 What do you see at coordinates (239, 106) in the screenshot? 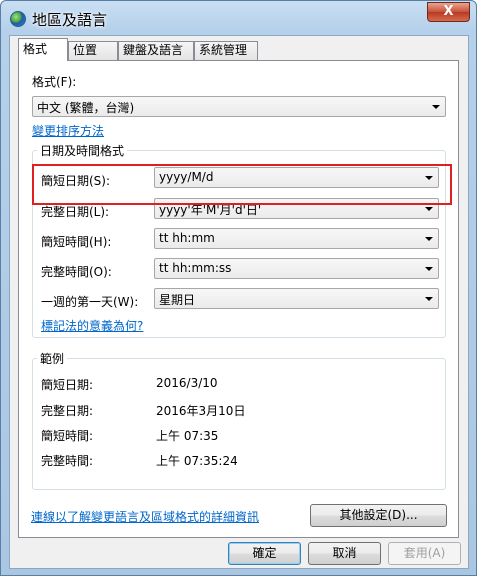
I see `format-dropdown: 中文 (繁體，台灣)` at bounding box center [239, 106].